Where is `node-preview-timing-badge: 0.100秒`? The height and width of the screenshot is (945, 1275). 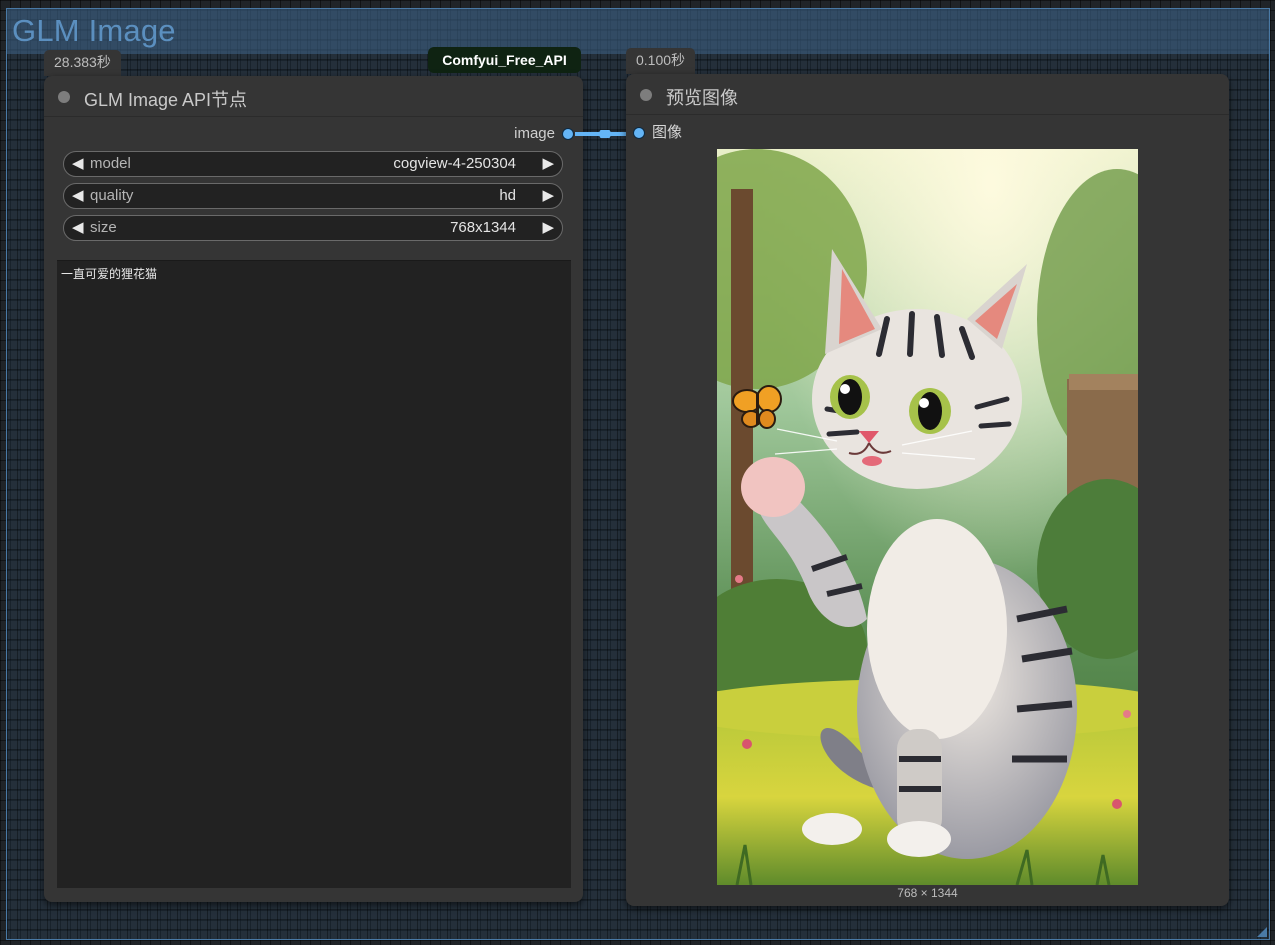
node-preview-timing-badge: 0.100秒 is located at coordinates (661, 61).